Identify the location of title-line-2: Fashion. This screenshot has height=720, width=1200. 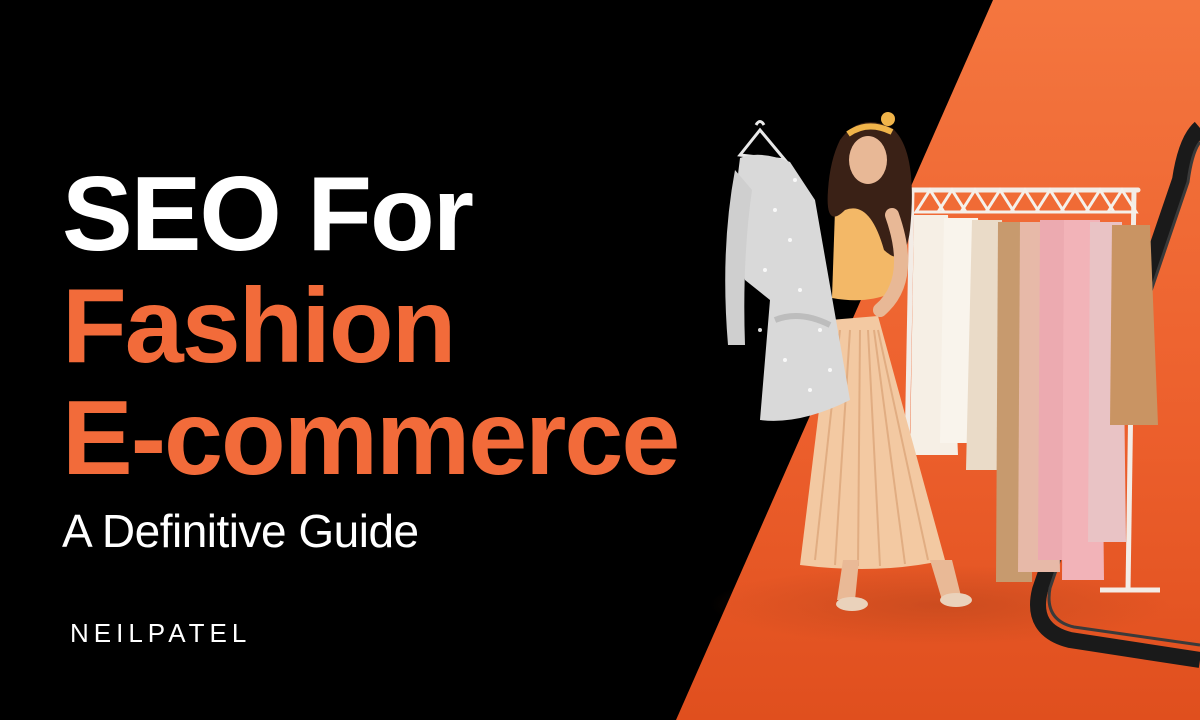
(259, 326).